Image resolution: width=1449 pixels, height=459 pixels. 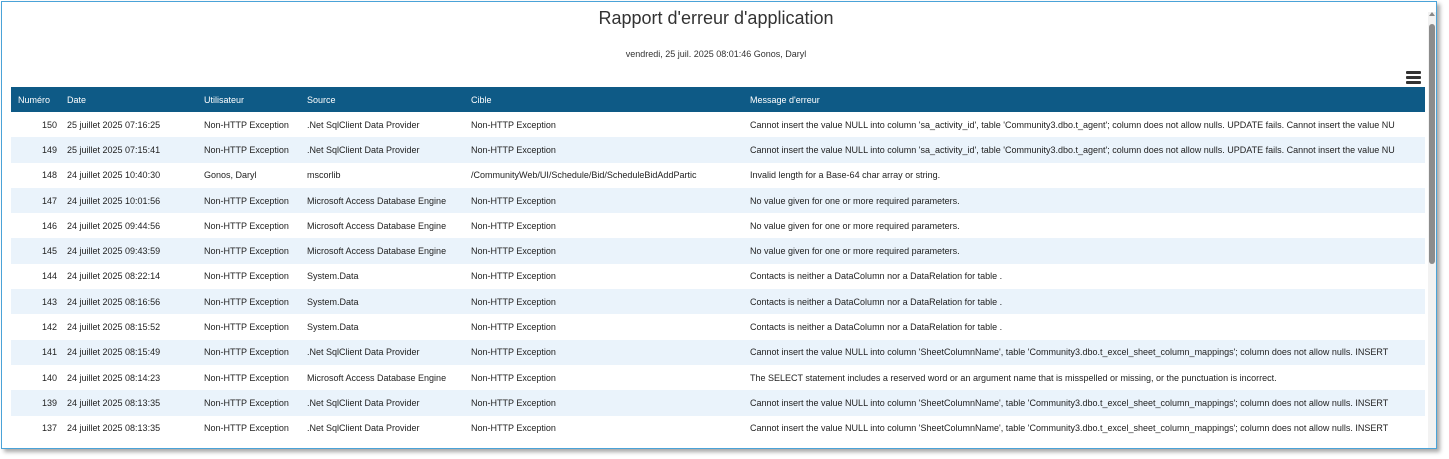 I want to click on cell-numero: 143, so click(x=36, y=302).